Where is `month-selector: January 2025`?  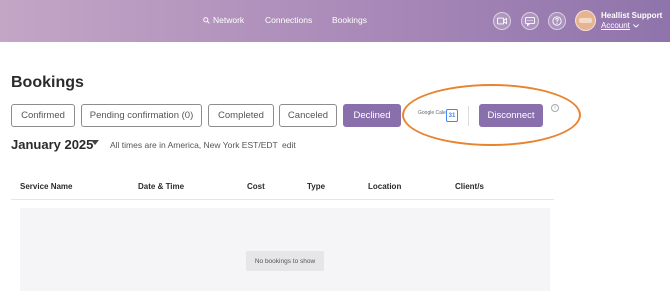
month-selector: January 2025 is located at coordinates (52, 144).